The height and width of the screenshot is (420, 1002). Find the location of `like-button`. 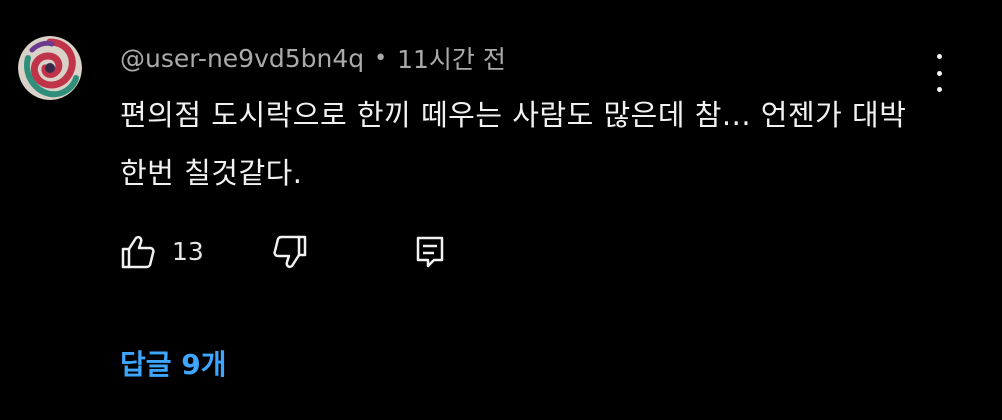

like-button is located at coordinates (138, 252).